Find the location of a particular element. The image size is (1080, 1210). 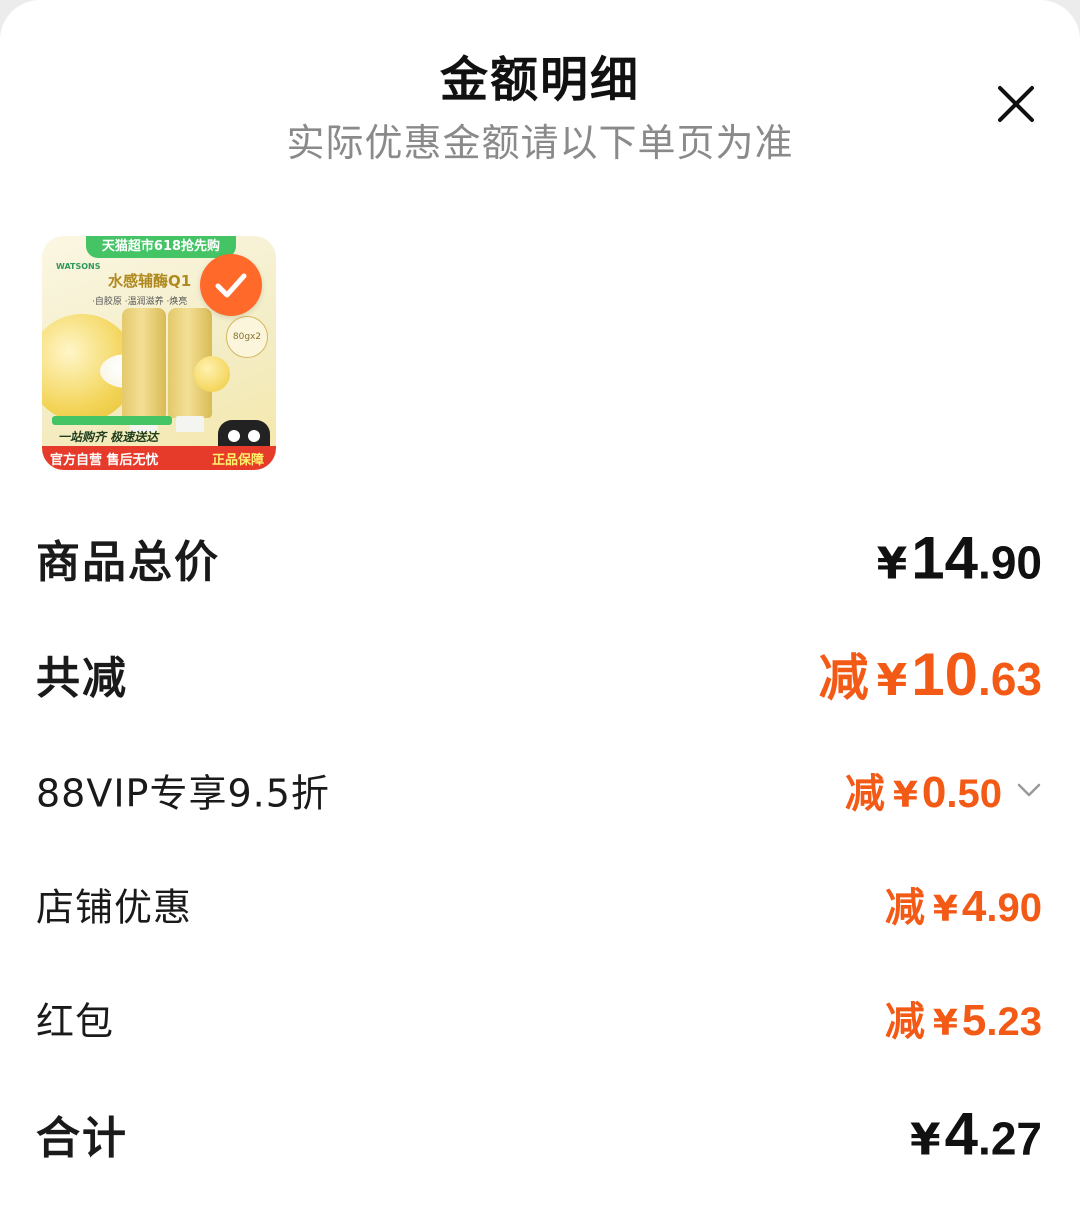

product-features: ·自胶原 ·温润滋养 ·焕亮 is located at coordinates (140, 302).